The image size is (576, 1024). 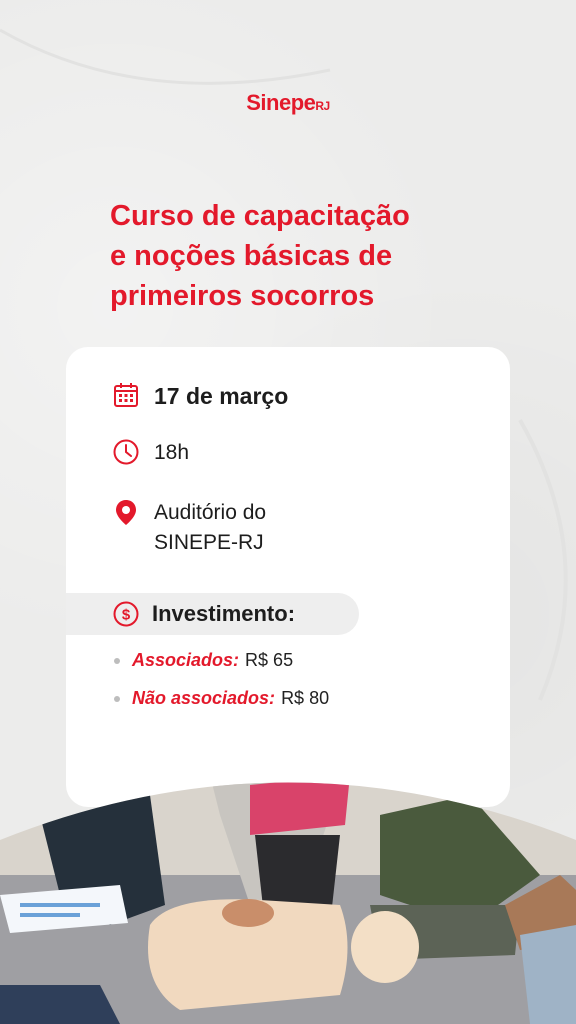 I want to click on date-row: 17 de março, so click(x=200, y=396).